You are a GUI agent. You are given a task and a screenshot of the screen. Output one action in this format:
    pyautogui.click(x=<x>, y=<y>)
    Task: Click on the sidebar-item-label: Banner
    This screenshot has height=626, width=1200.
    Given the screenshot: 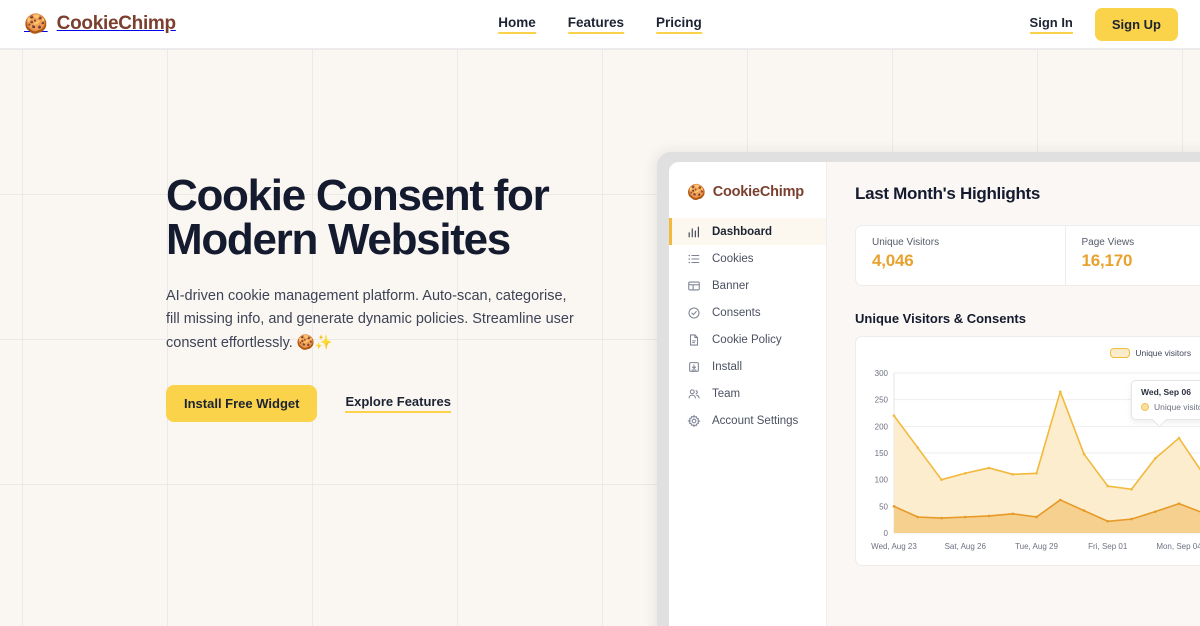 What is the action you would take?
    pyautogui.click(x=731, y=285)
    